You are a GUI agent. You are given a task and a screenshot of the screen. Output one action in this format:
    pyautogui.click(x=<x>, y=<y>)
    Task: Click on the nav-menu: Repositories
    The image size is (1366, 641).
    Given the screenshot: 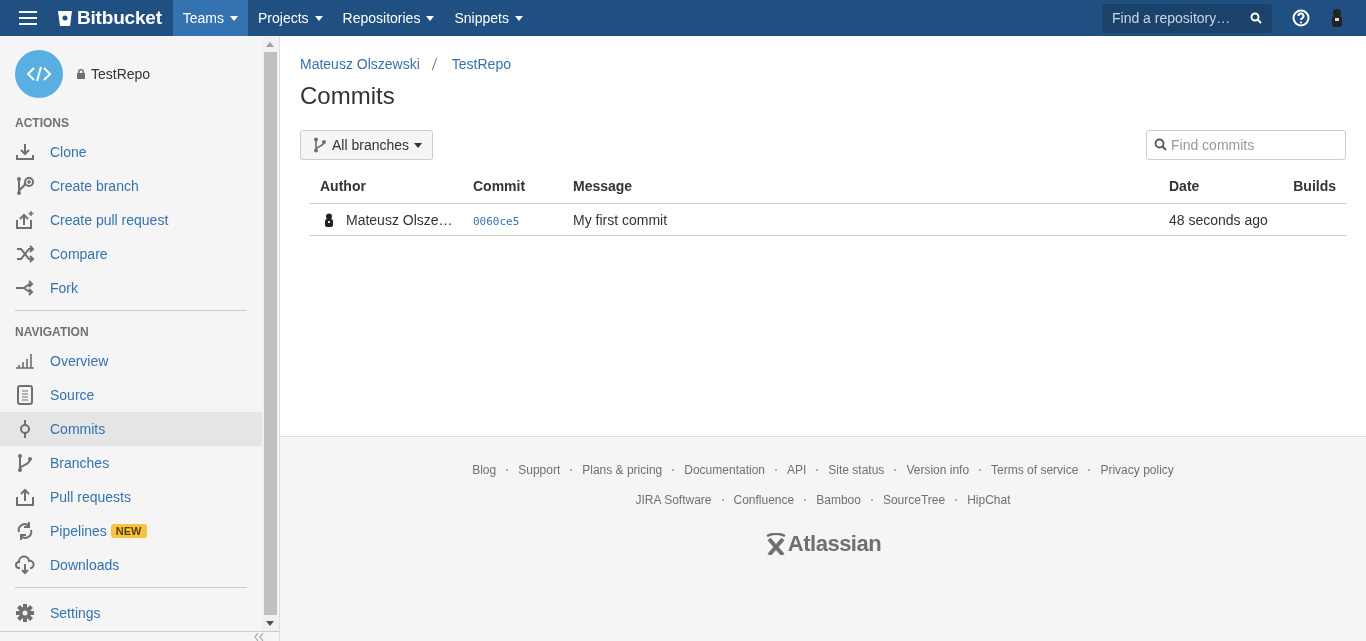 What is the action you would take?
    pyautogui.click(x=388, y=18)
    